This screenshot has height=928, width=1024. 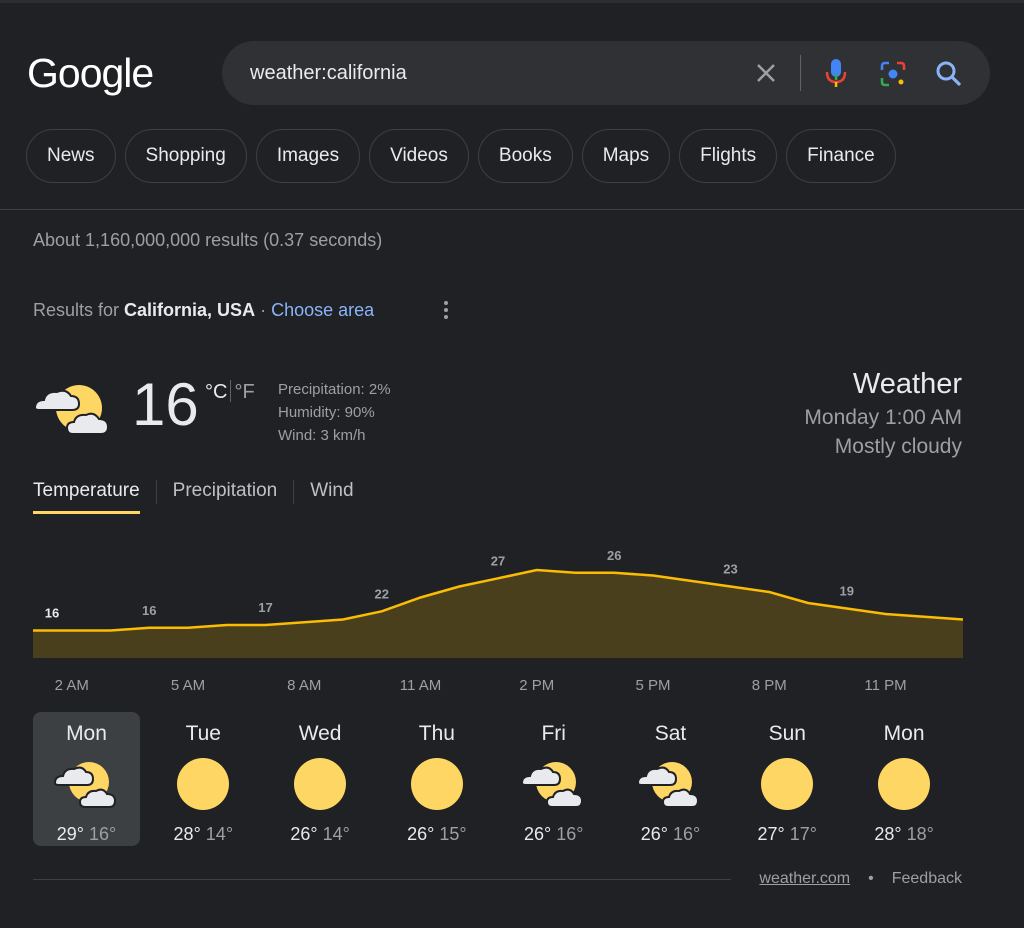 What do you see at coordinates (244, 392) in the screenshot?
I see `fahrenheit-toggle: °F` at bounding box center [244, 392].